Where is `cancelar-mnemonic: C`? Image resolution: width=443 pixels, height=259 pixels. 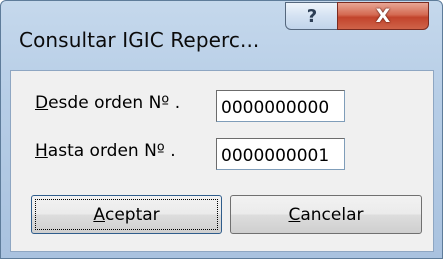
cancelar-mnemonic: C is located at coordinates (294, 214).